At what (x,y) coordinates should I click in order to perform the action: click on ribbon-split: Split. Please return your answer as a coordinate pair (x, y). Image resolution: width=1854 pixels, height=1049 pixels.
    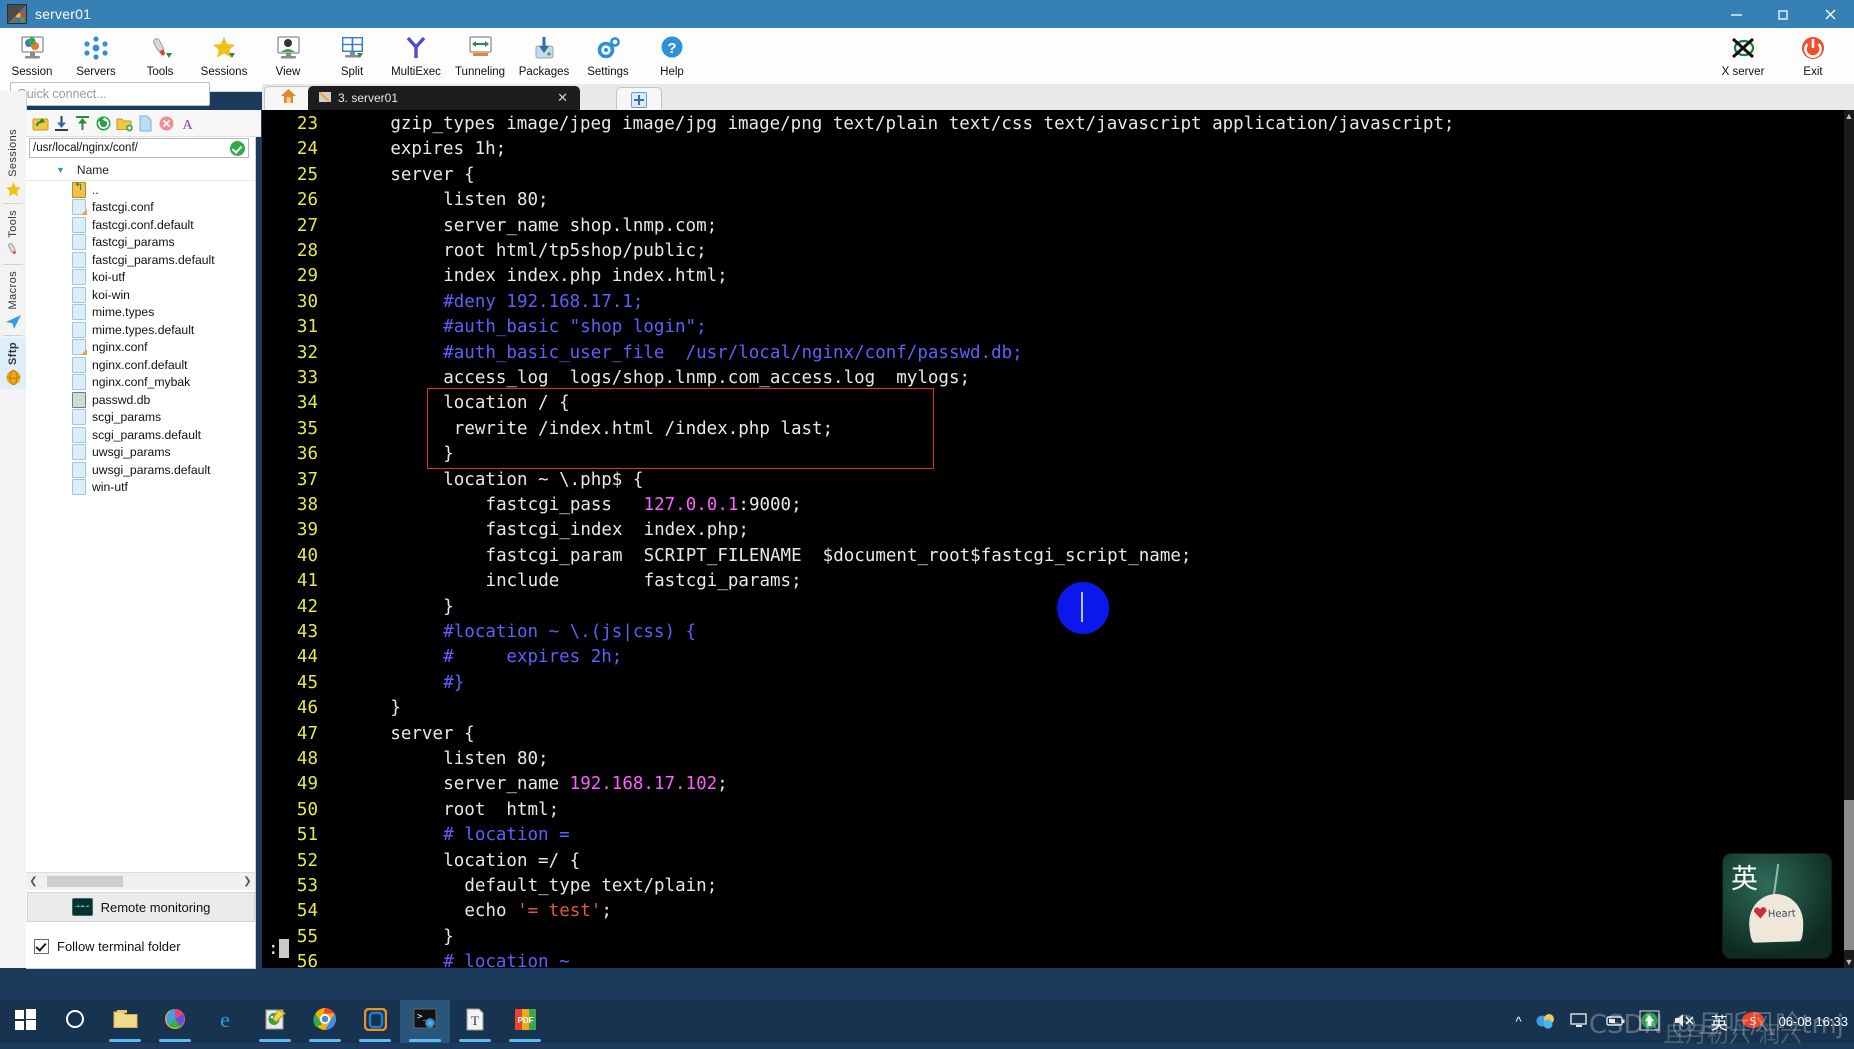
    Looking at the image, I should click on (352, 54).